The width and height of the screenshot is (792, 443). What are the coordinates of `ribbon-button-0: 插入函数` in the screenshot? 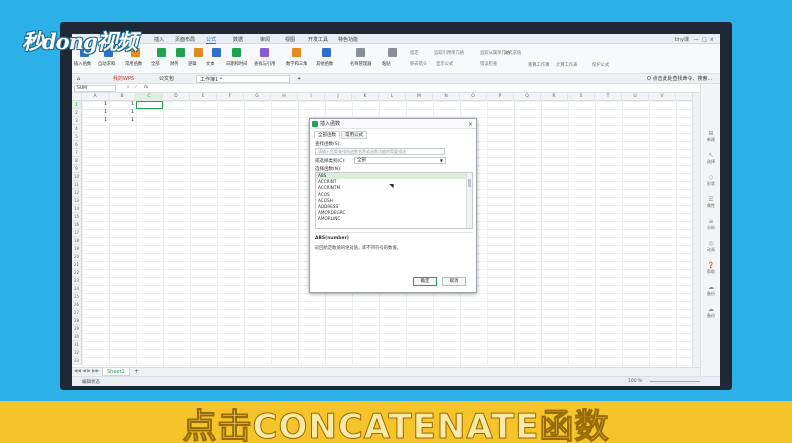 It's located at (82, 64).